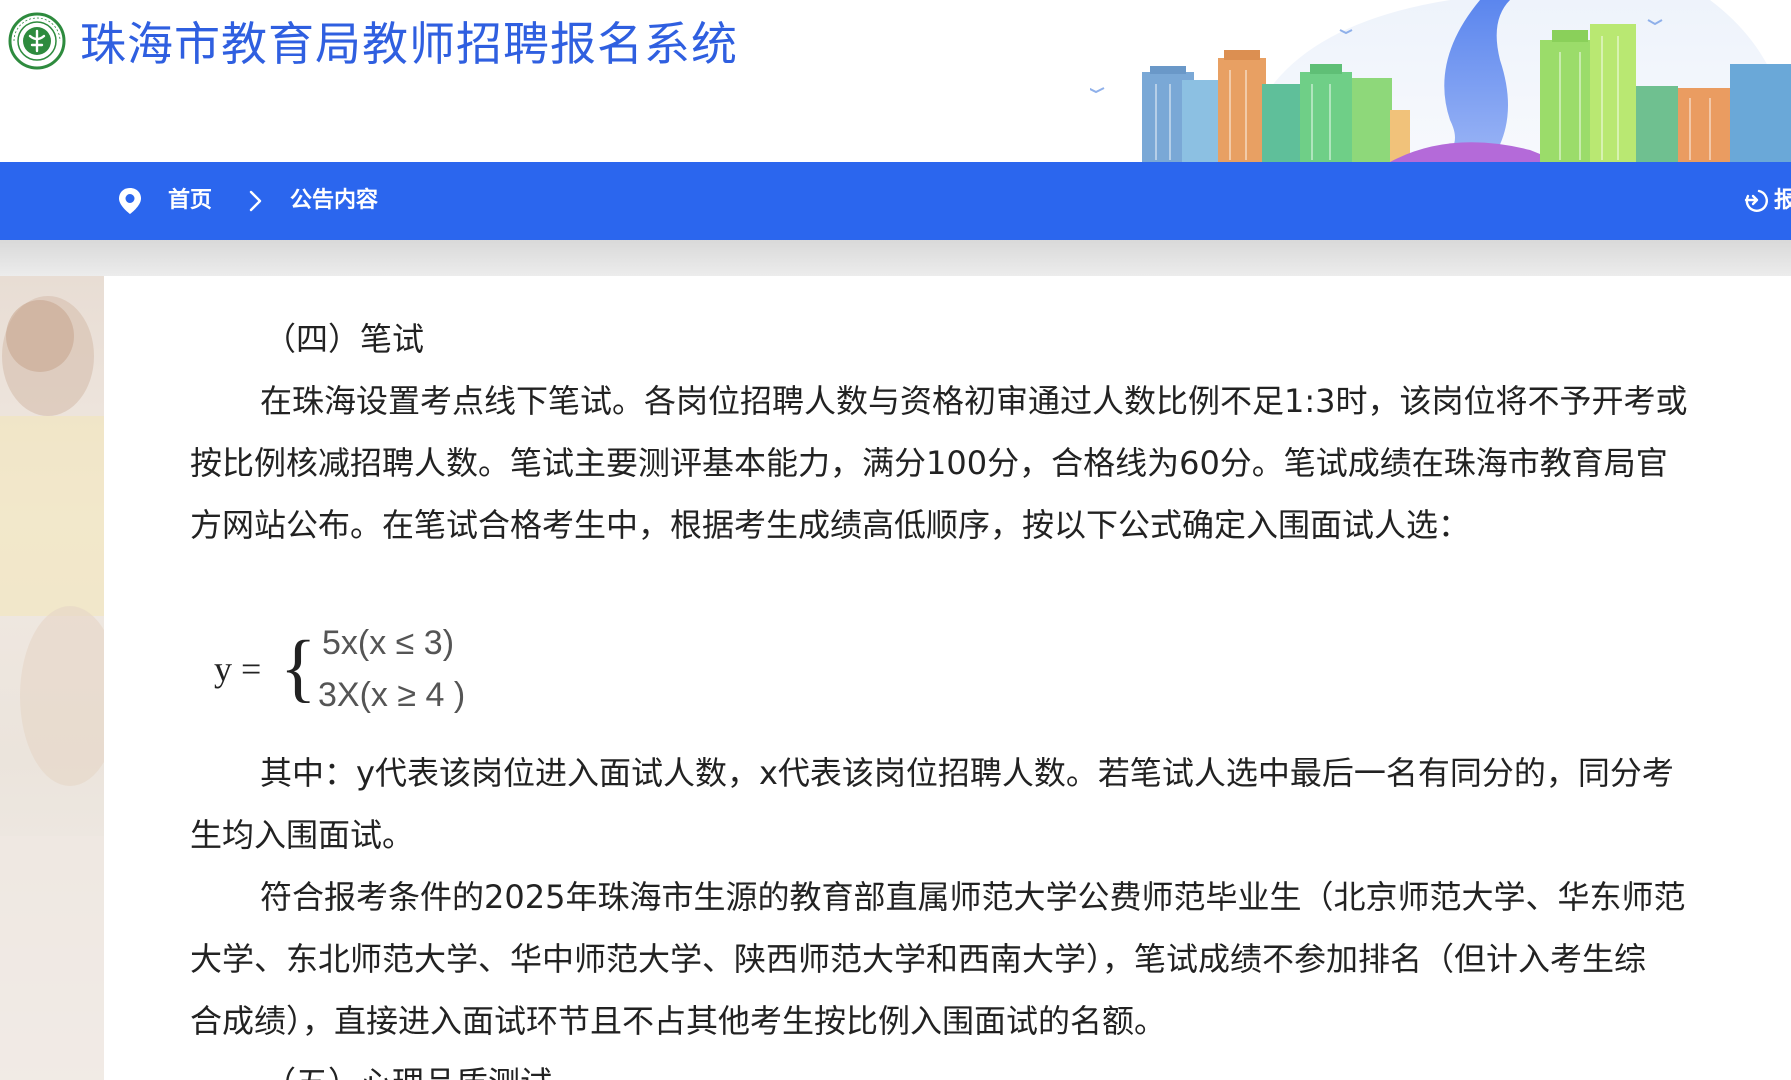  I want to click on background-photo, so click(52, 678).